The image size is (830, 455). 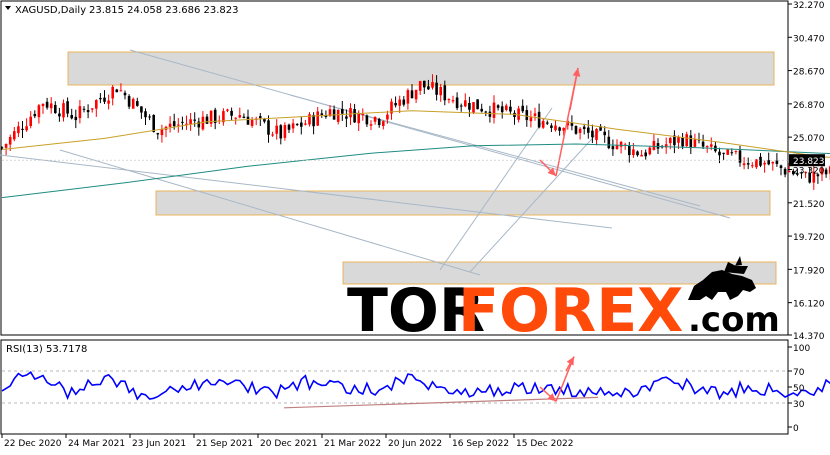 What do you see at coordinates (480, 444) in the screenshot?
I see `time-tick-label: 16 Sep 2022` at bounding box center [480, 444].